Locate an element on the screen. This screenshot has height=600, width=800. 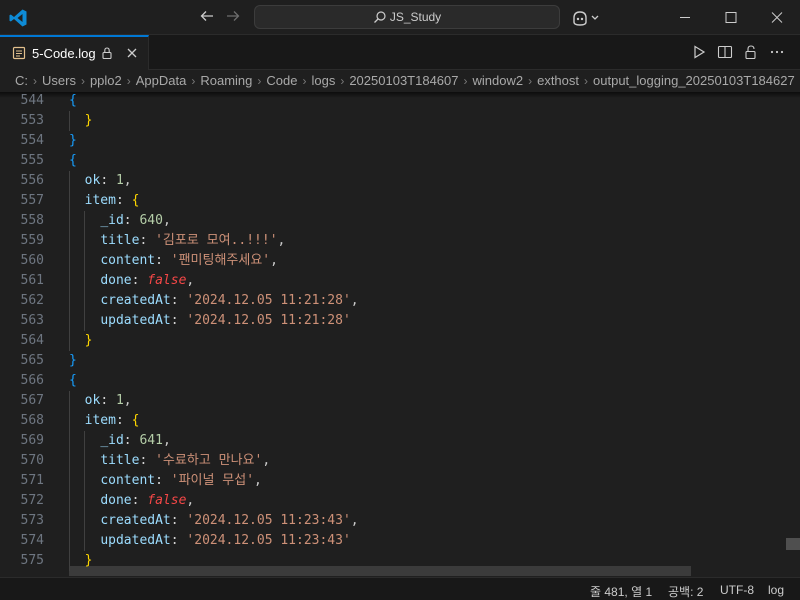
close-window-button is located at coordinates (777, 17).